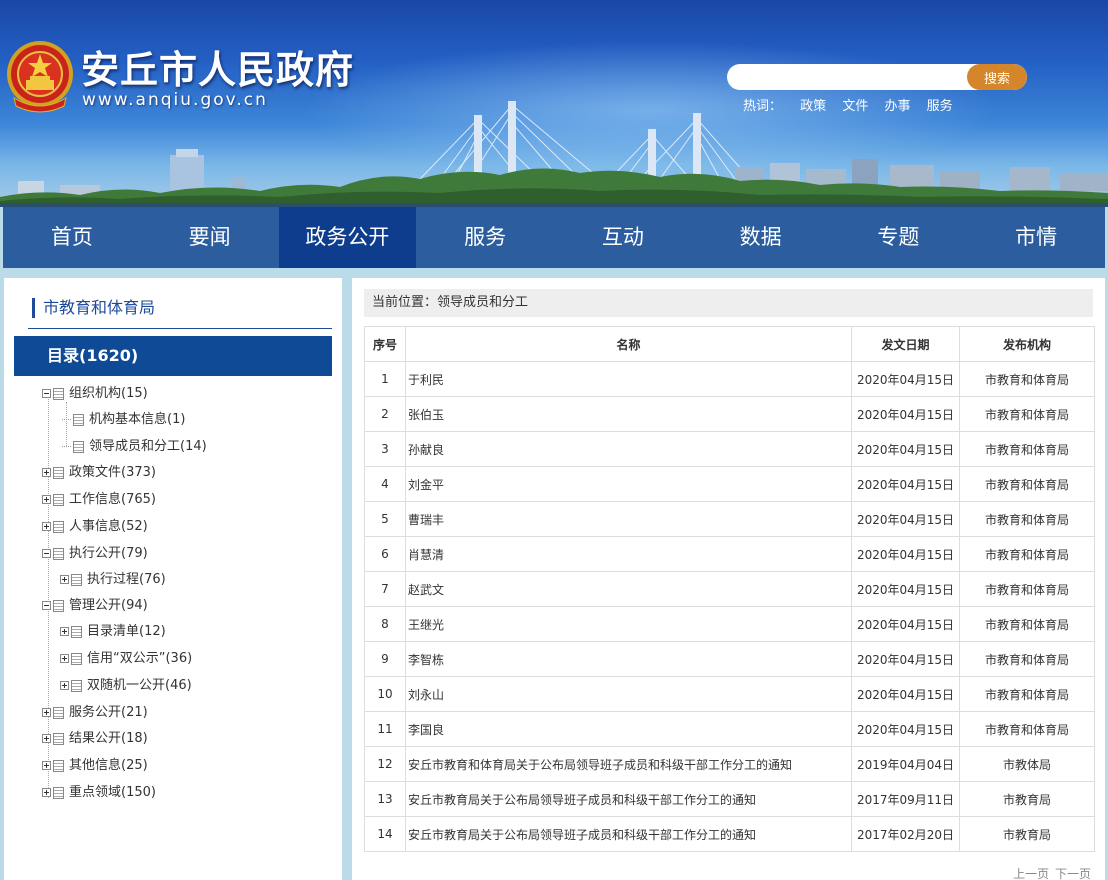  What do you see at coordinates (385, 449) in the screenshot?
I see `row-number: 3` at bounding box center [385, 449].